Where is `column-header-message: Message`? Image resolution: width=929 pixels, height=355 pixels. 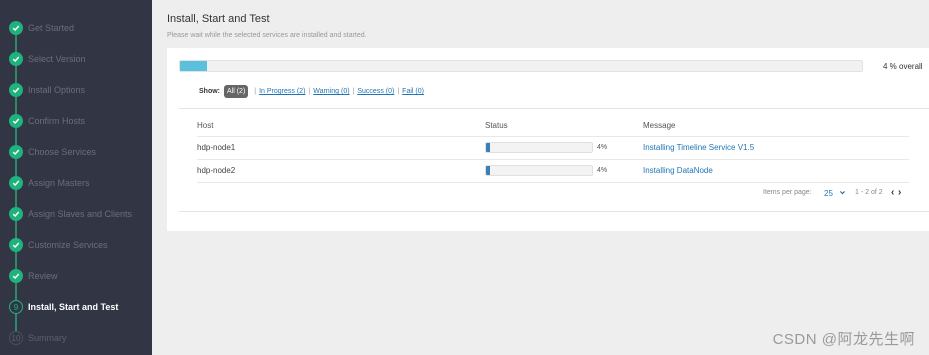 column-header-message: Message is located at coordinates (659, 125).